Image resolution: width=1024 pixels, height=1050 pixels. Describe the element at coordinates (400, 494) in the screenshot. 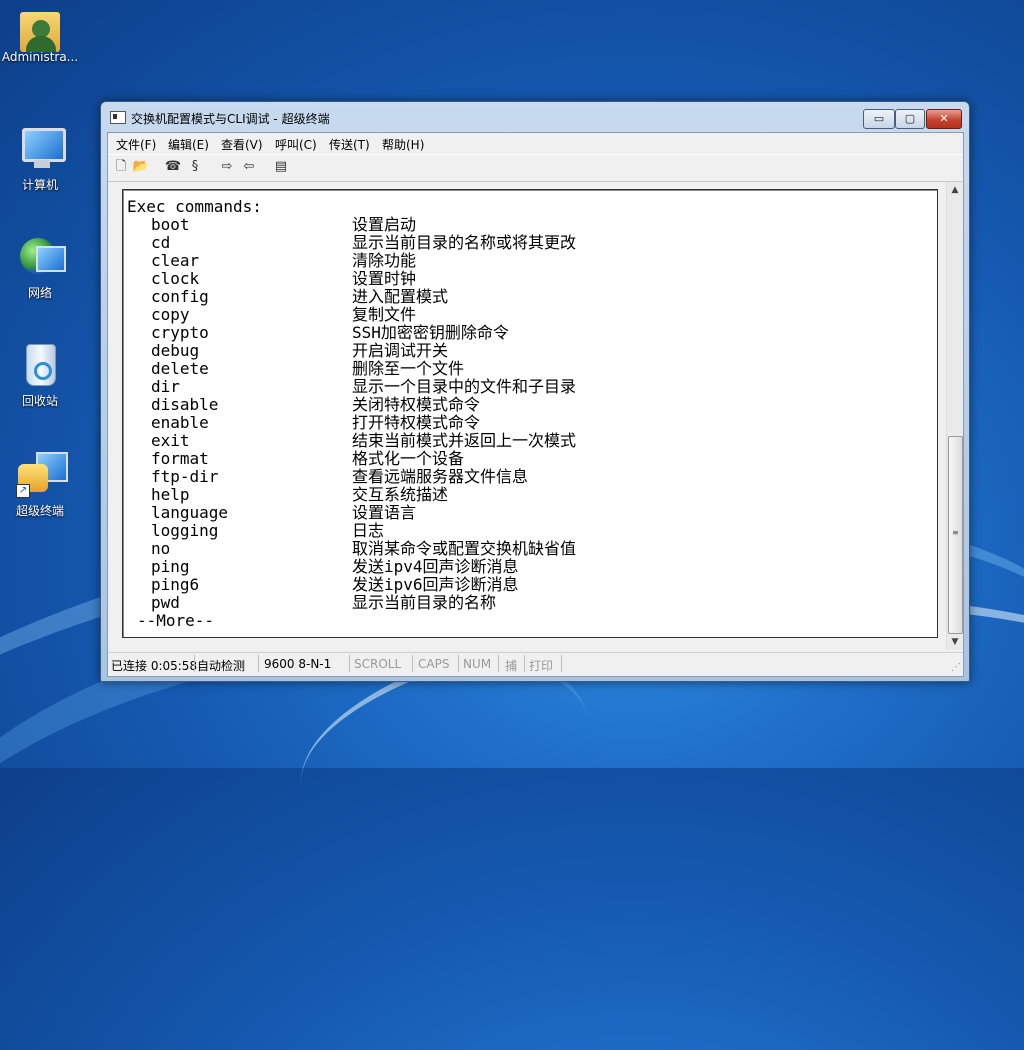

I see `command-description: 交互系统描述` at that location.